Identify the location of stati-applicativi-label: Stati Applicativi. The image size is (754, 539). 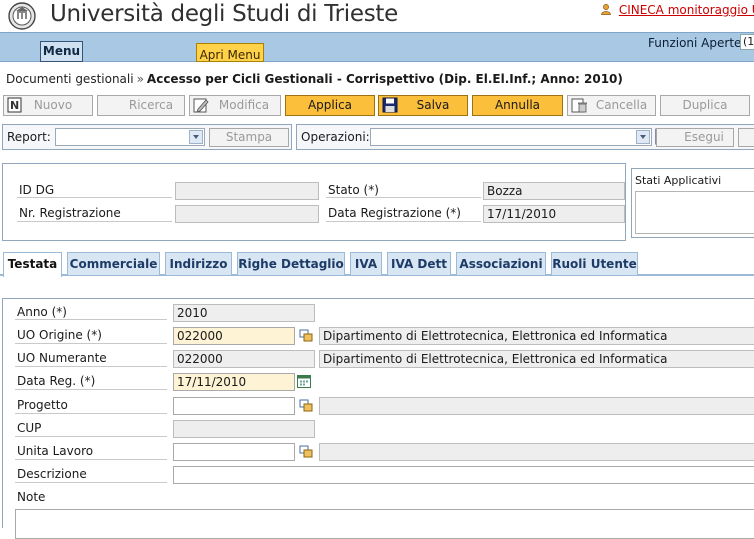
(678, 180).